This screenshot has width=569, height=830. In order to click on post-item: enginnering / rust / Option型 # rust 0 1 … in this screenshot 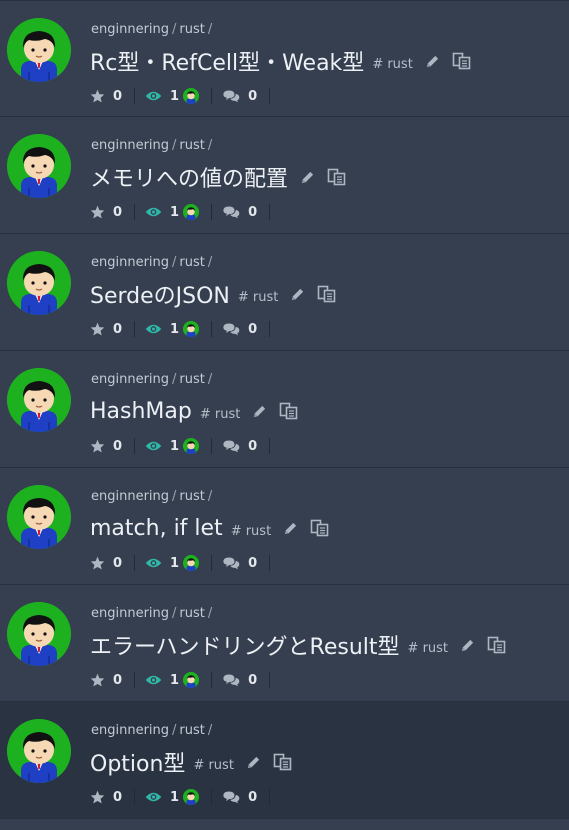, I will do `click(284, 760)`.